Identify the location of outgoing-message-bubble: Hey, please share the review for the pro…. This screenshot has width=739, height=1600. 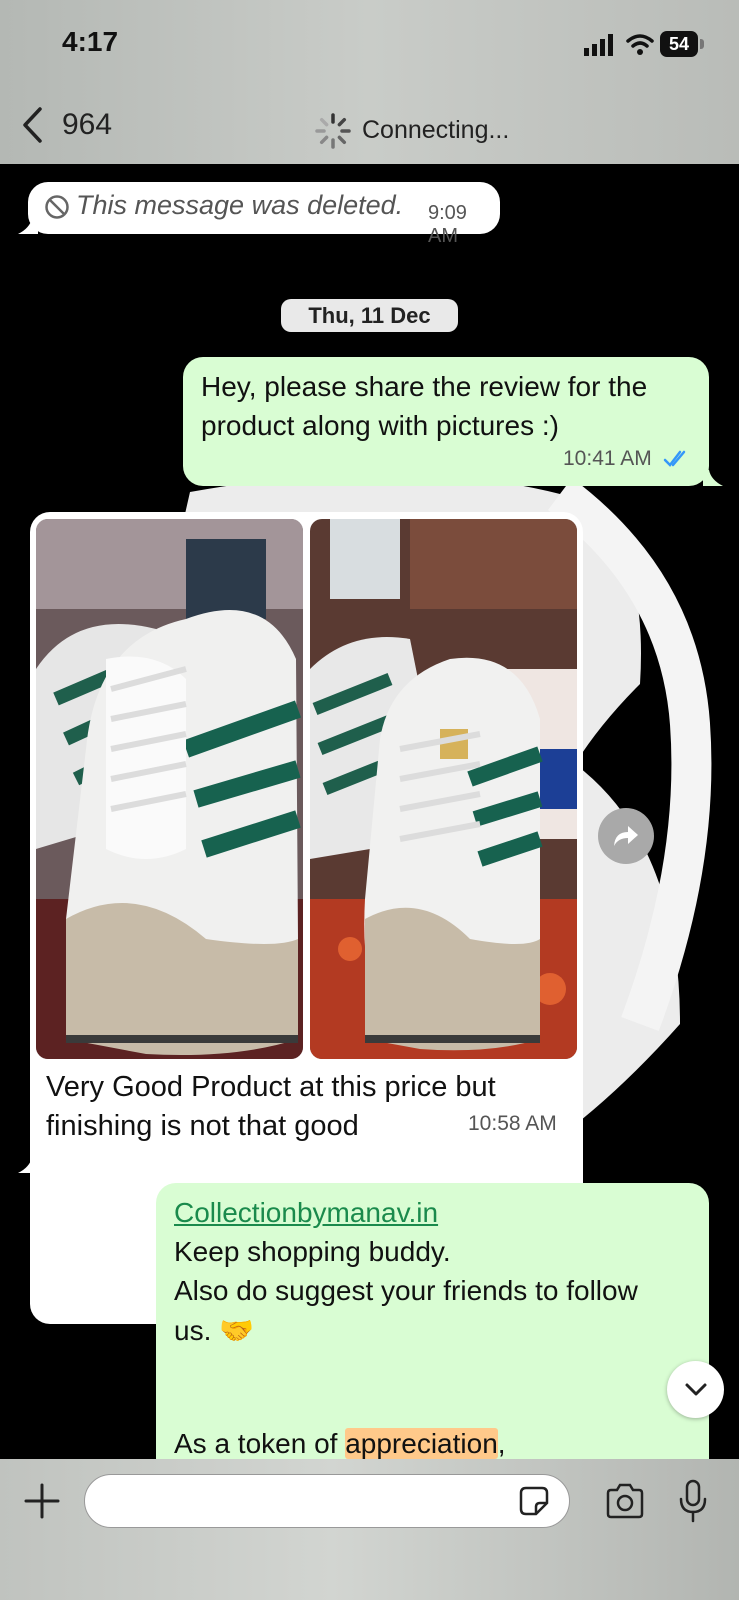
(446, 421).